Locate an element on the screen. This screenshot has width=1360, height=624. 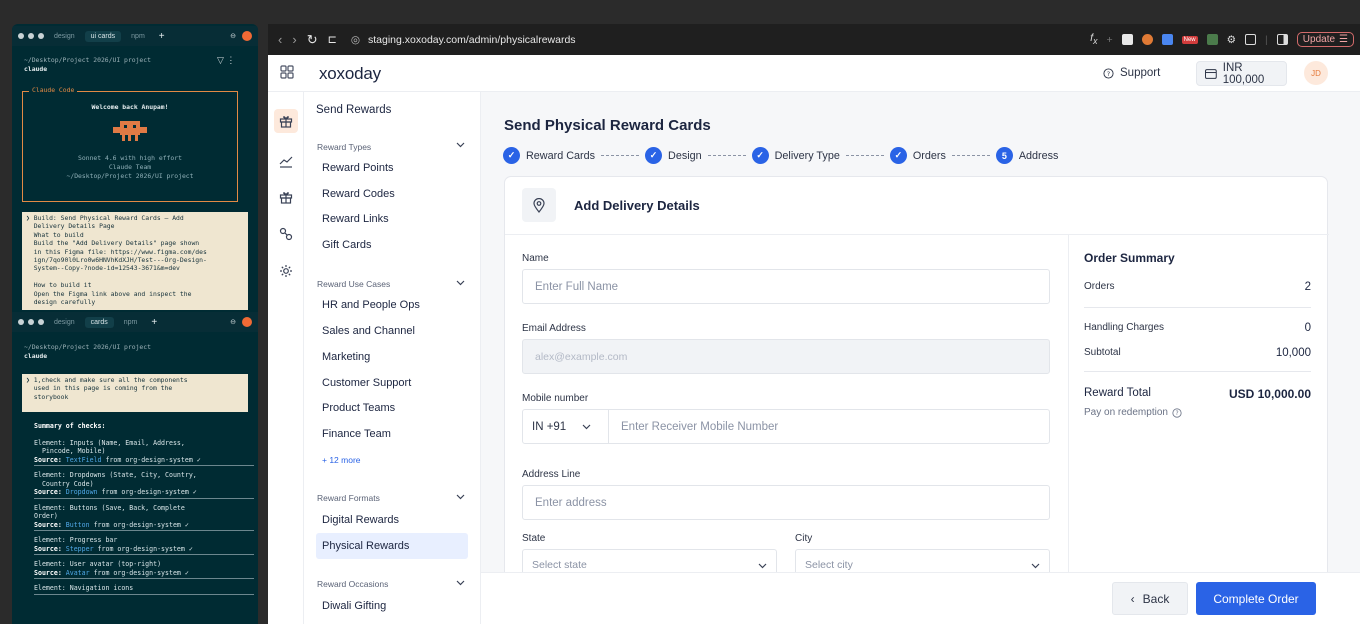
filter-icon: ▽ ⋮ is located at coordinates (226, 60).